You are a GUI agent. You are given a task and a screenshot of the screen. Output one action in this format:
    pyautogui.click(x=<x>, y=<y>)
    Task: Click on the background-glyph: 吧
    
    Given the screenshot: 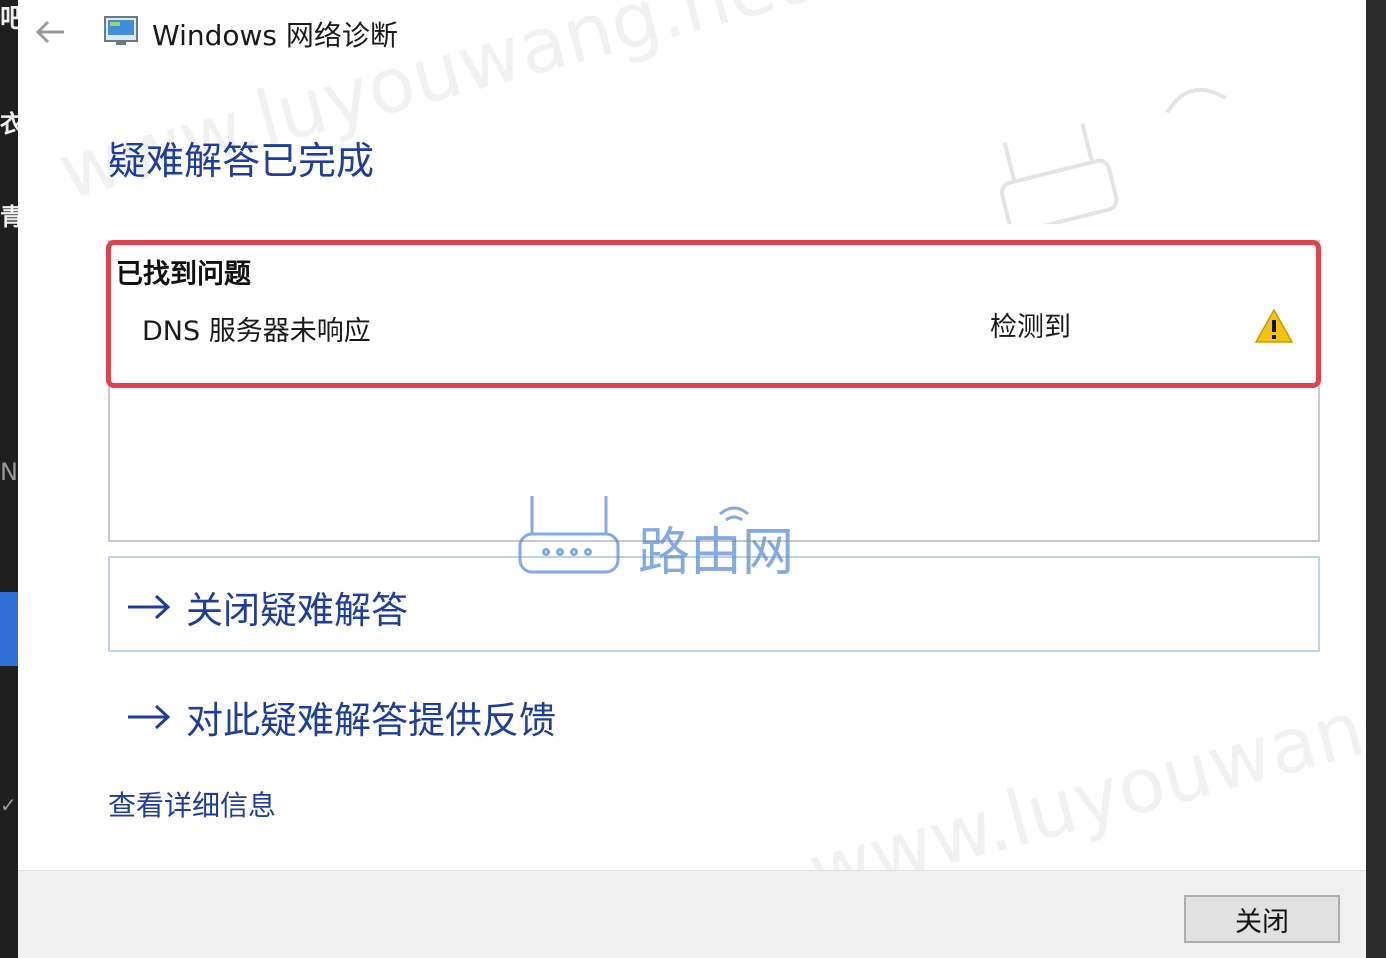 What is the action you would take?
    pyautogui.click(x=9, y=19)
    